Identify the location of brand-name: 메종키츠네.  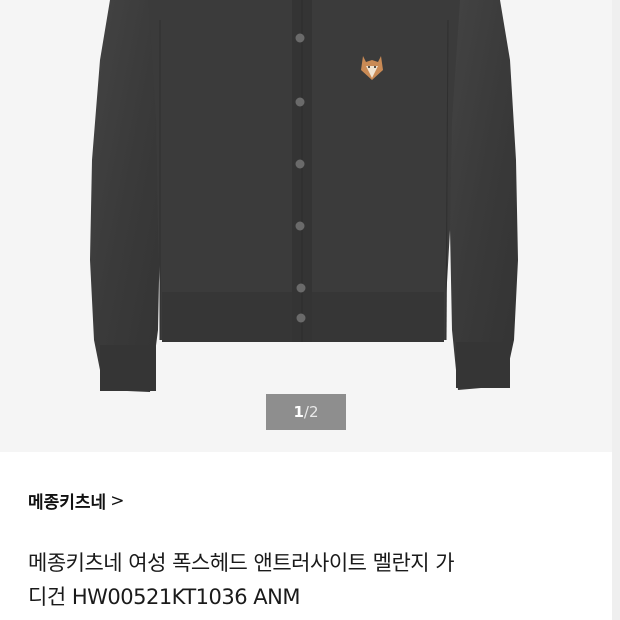
(67, 503).